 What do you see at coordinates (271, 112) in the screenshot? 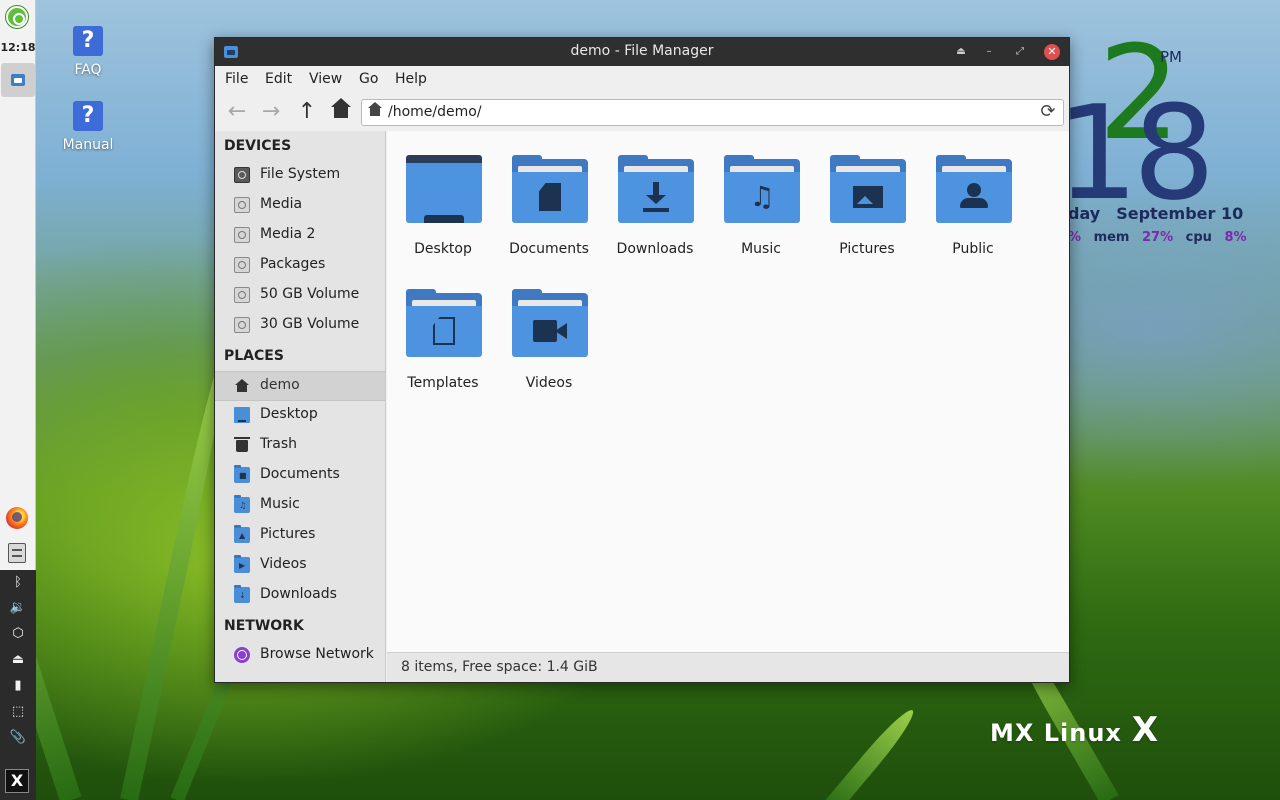
I see `forward-button: →` at bounding box center [271, 112].